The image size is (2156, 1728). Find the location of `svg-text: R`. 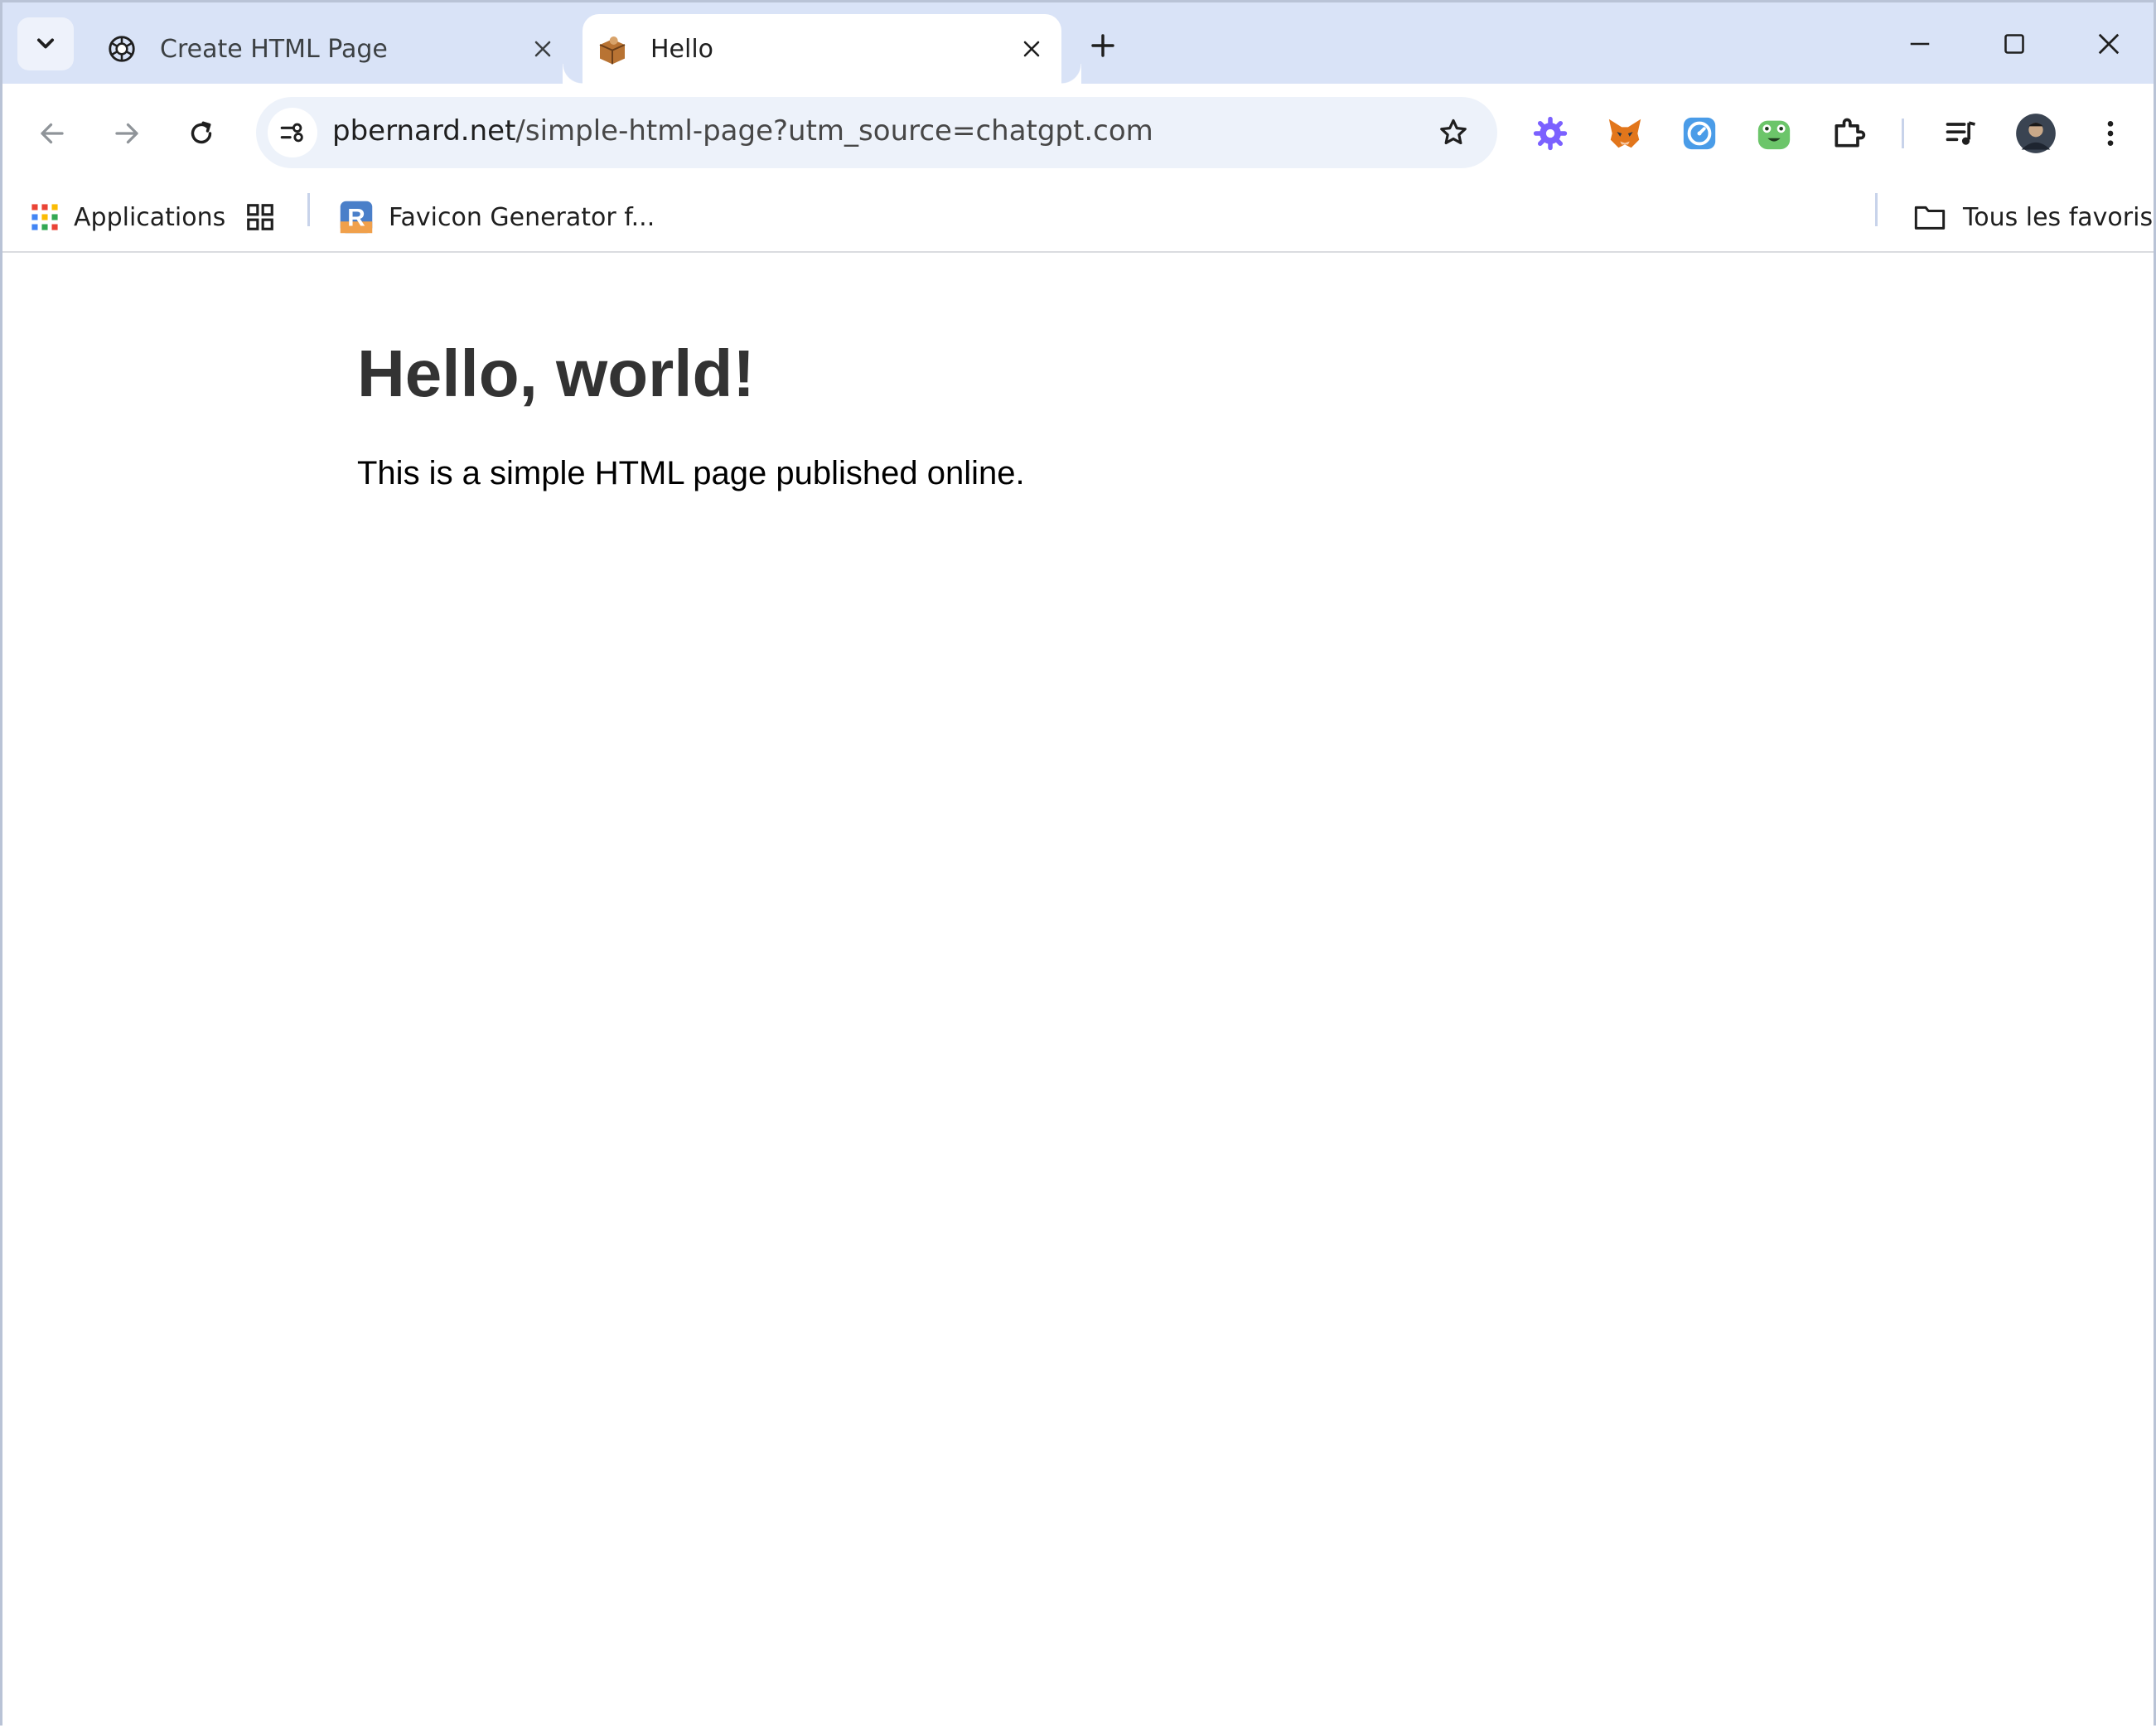

svg-text: R is located at coordinates (356, 219).